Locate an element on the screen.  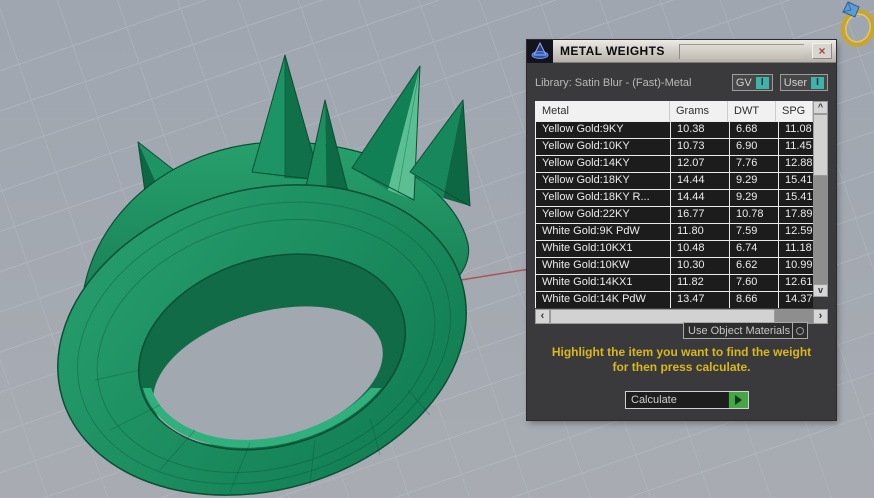
table-cell: 12.88 is located at coordinates (796, 164).